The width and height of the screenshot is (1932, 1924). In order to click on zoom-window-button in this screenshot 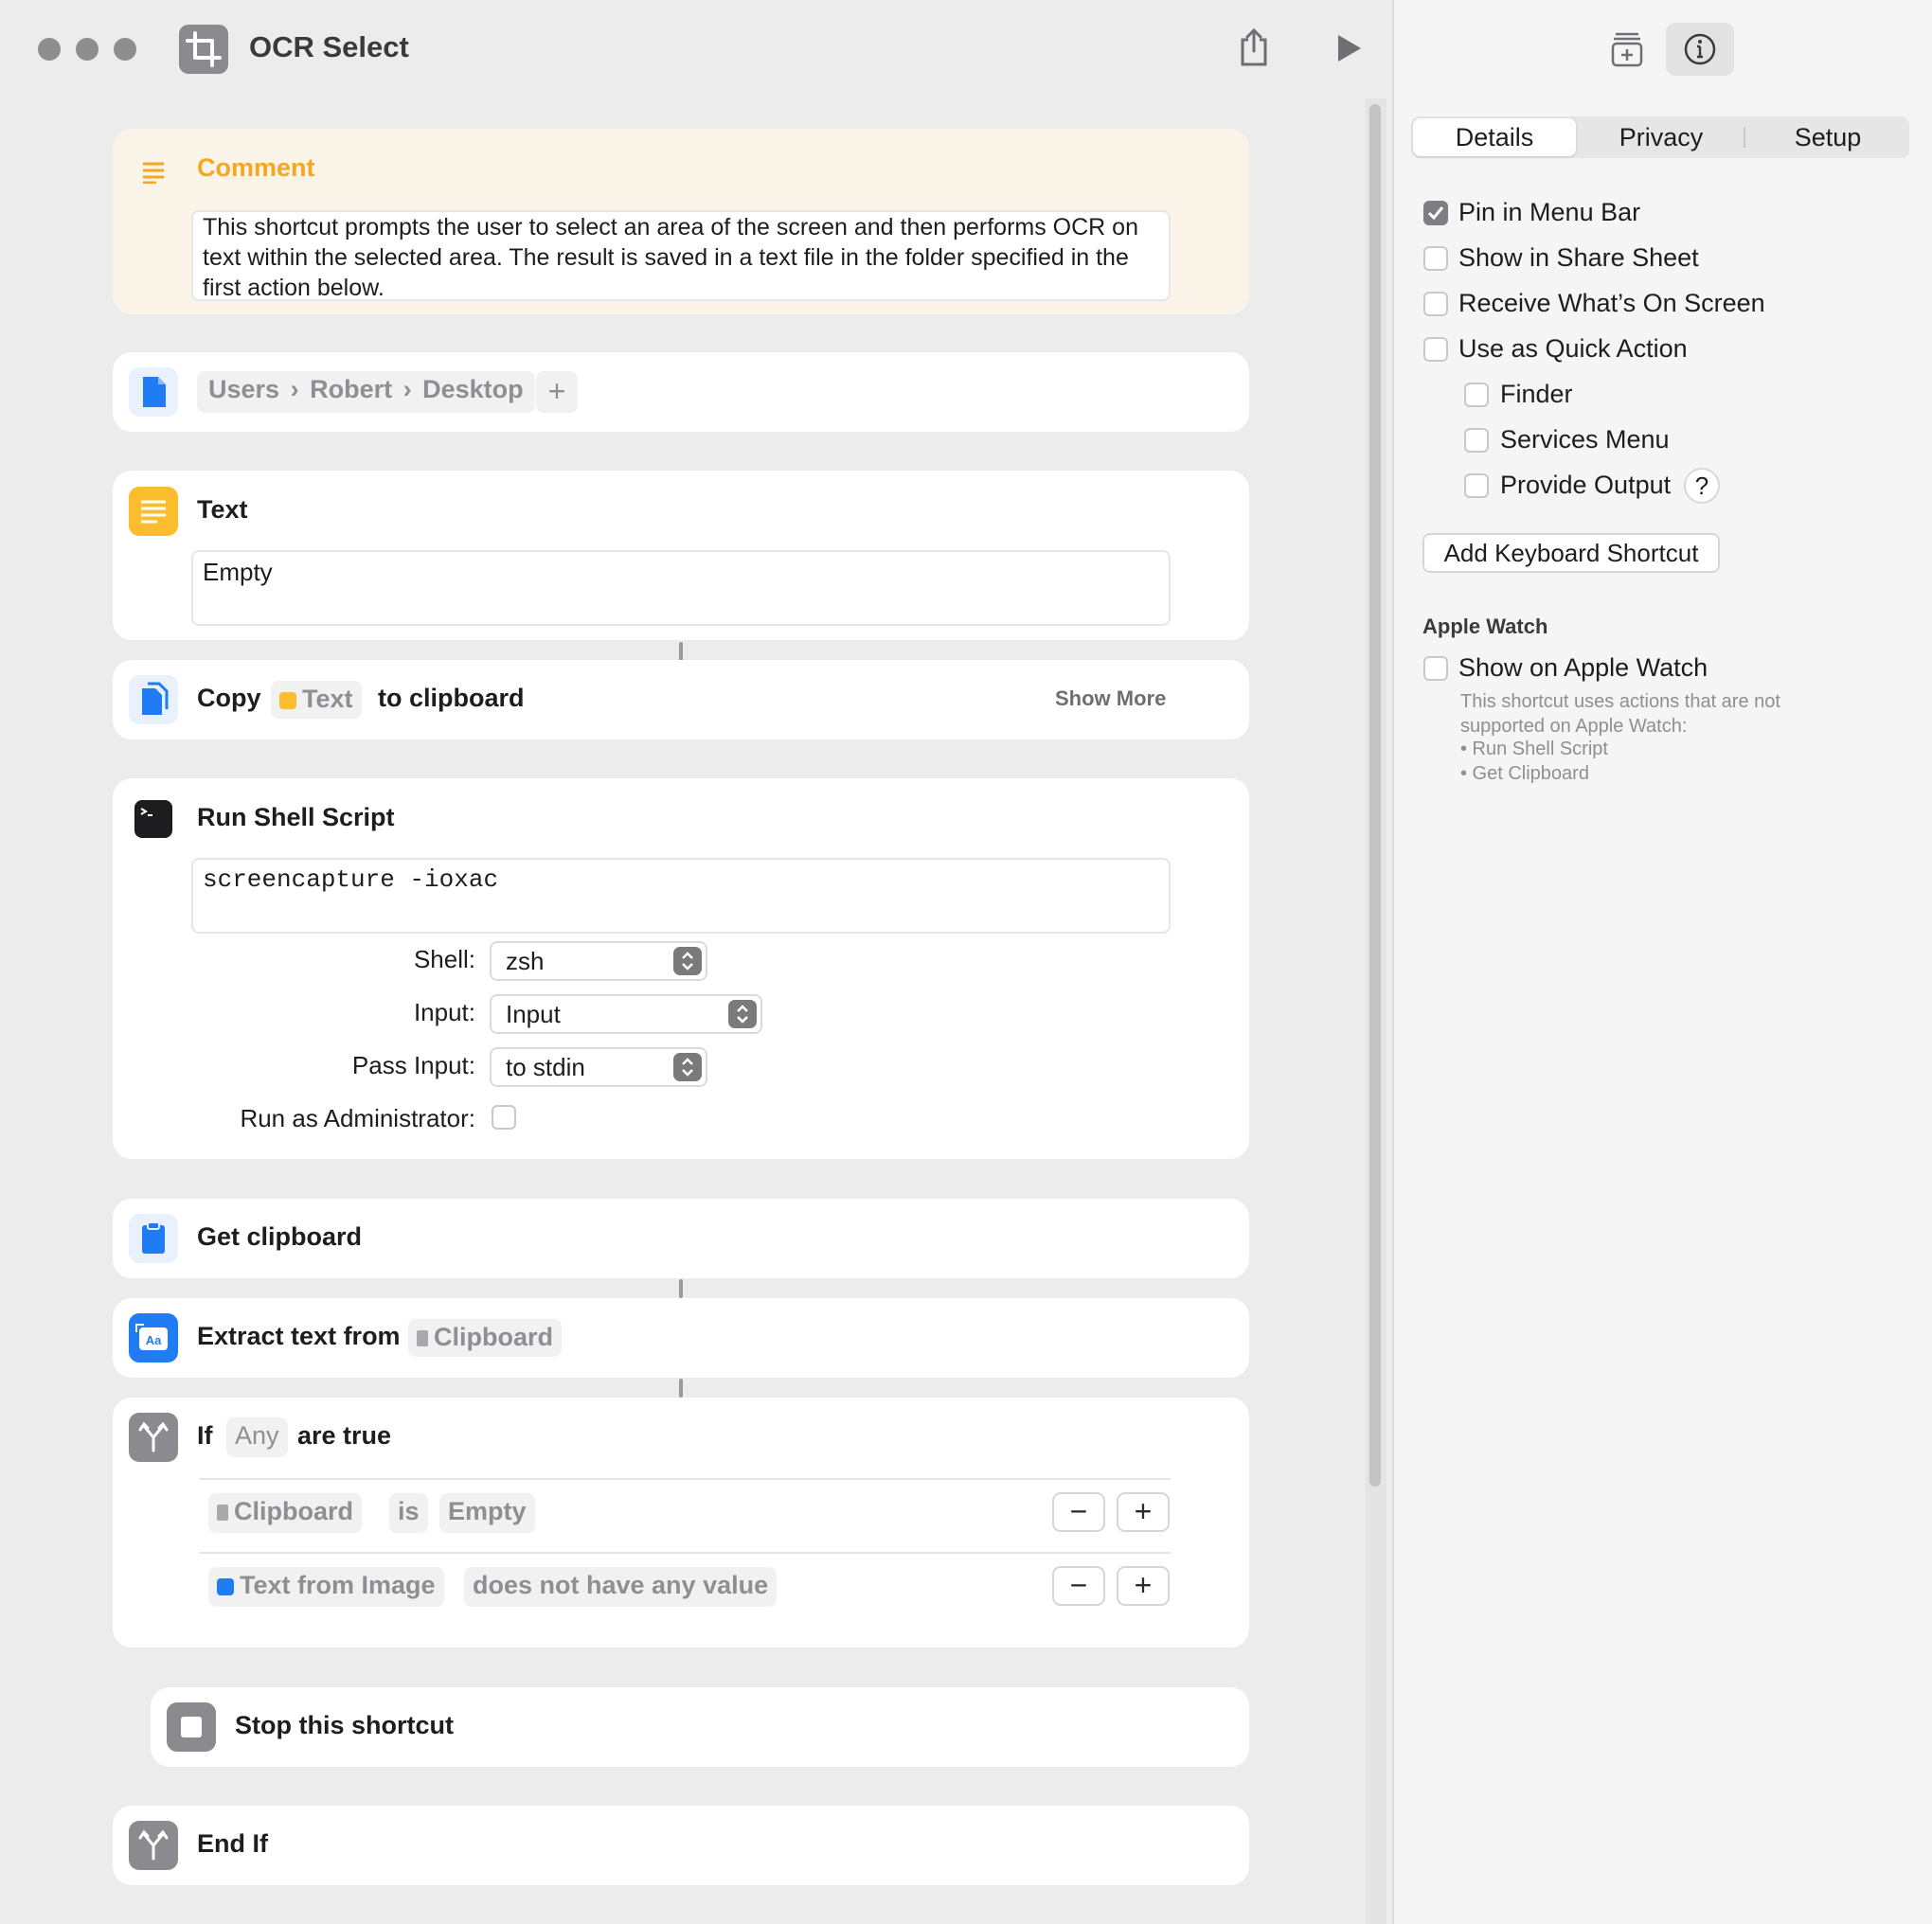, I will do `click(125, 49)`.